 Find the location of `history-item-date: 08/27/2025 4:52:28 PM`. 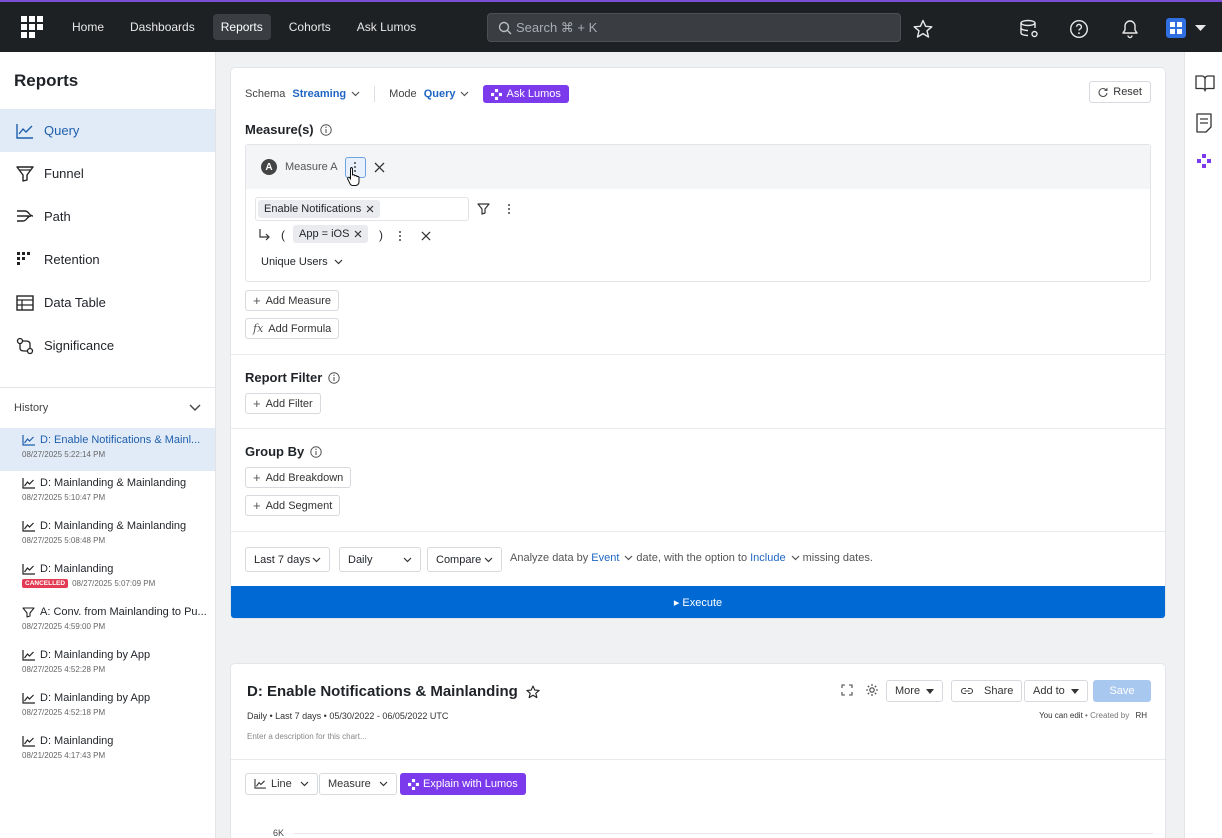

history-item-date: 08/27/2025 4:52:28 PM is located at coordinates (64, 669).